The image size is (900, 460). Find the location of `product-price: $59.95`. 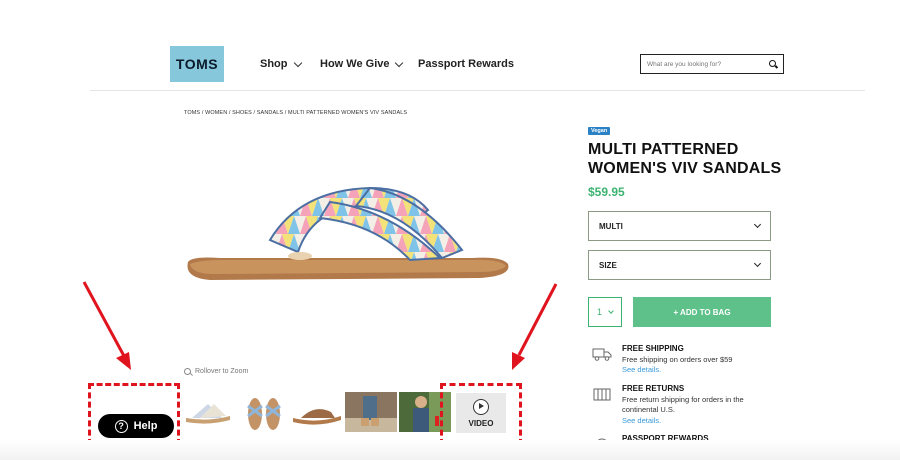

product-price: $59.95 is located at coordinates (606, 192).